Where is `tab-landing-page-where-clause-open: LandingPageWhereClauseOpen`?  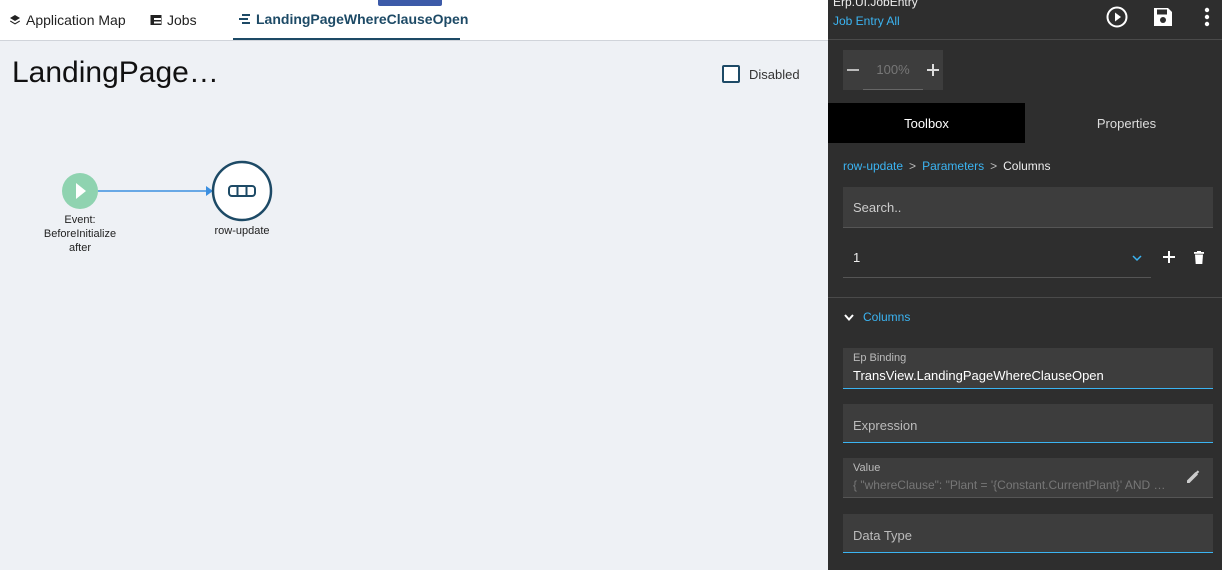
tab-landing-page-where-clause-open: LandingPageWhereClauseOpen is located at coordinates (350, 20).